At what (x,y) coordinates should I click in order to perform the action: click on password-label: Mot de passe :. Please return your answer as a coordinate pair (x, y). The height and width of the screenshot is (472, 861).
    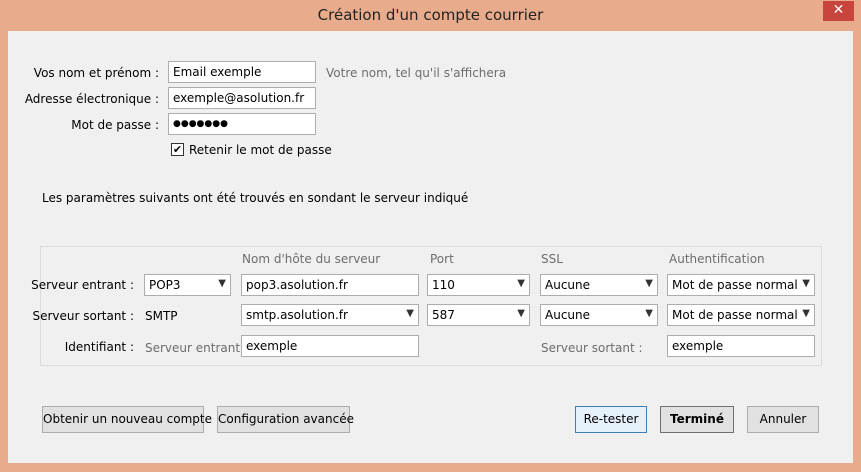
    Looking at the image, I should click on (115, 125).